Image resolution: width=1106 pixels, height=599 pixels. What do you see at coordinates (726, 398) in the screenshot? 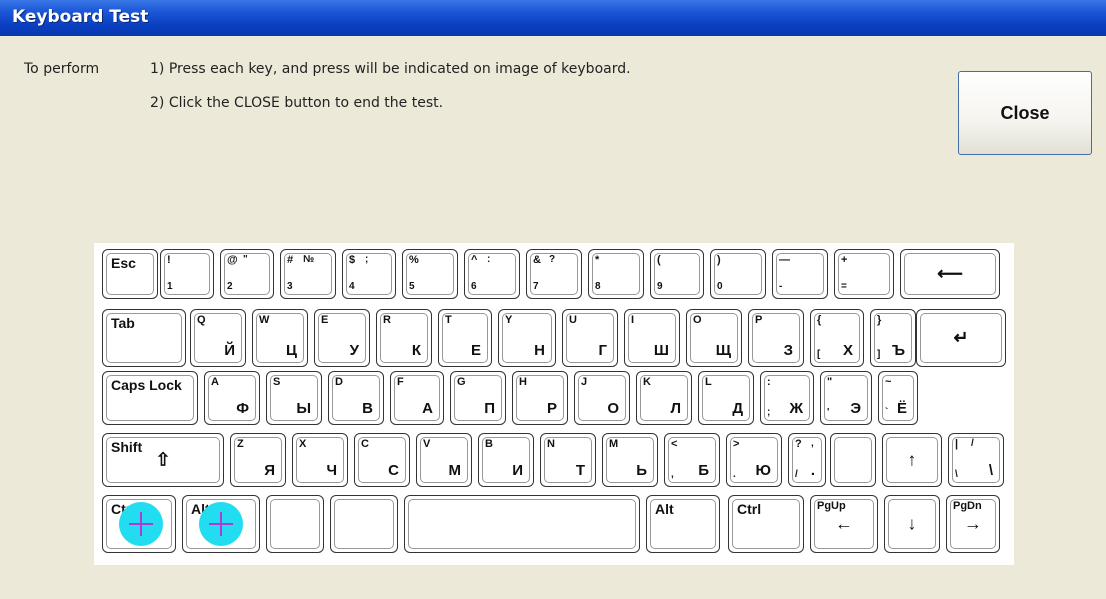
I see `key-l: LД` at bounding box center [726, 398].